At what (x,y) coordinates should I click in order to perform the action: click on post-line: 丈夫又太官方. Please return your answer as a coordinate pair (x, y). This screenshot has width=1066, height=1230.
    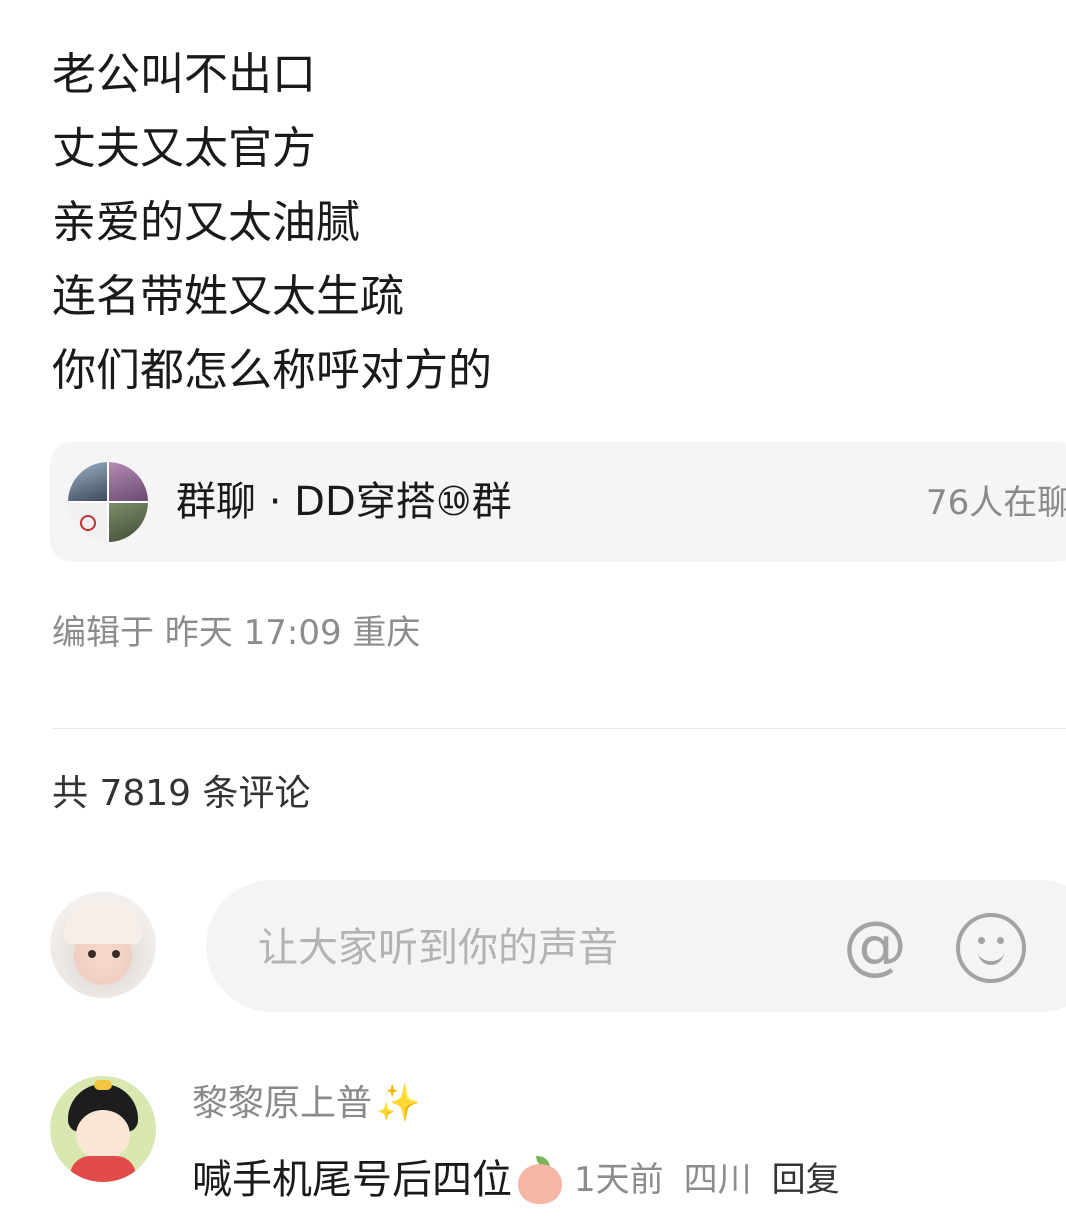
    Looking at the image, I should click on (184, 148).